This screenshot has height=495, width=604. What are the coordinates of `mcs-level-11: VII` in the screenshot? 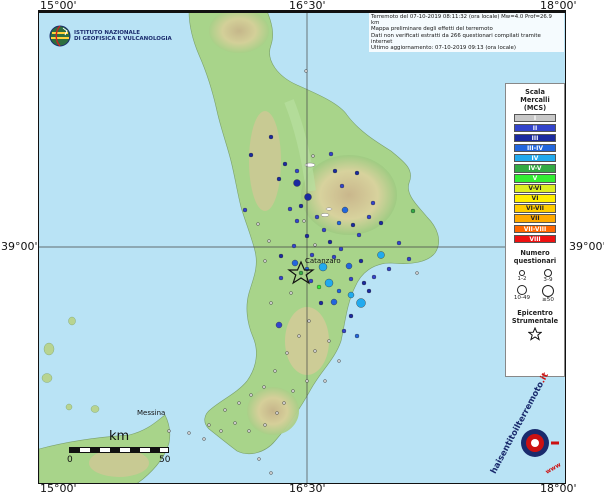 It's located at (535, 219).